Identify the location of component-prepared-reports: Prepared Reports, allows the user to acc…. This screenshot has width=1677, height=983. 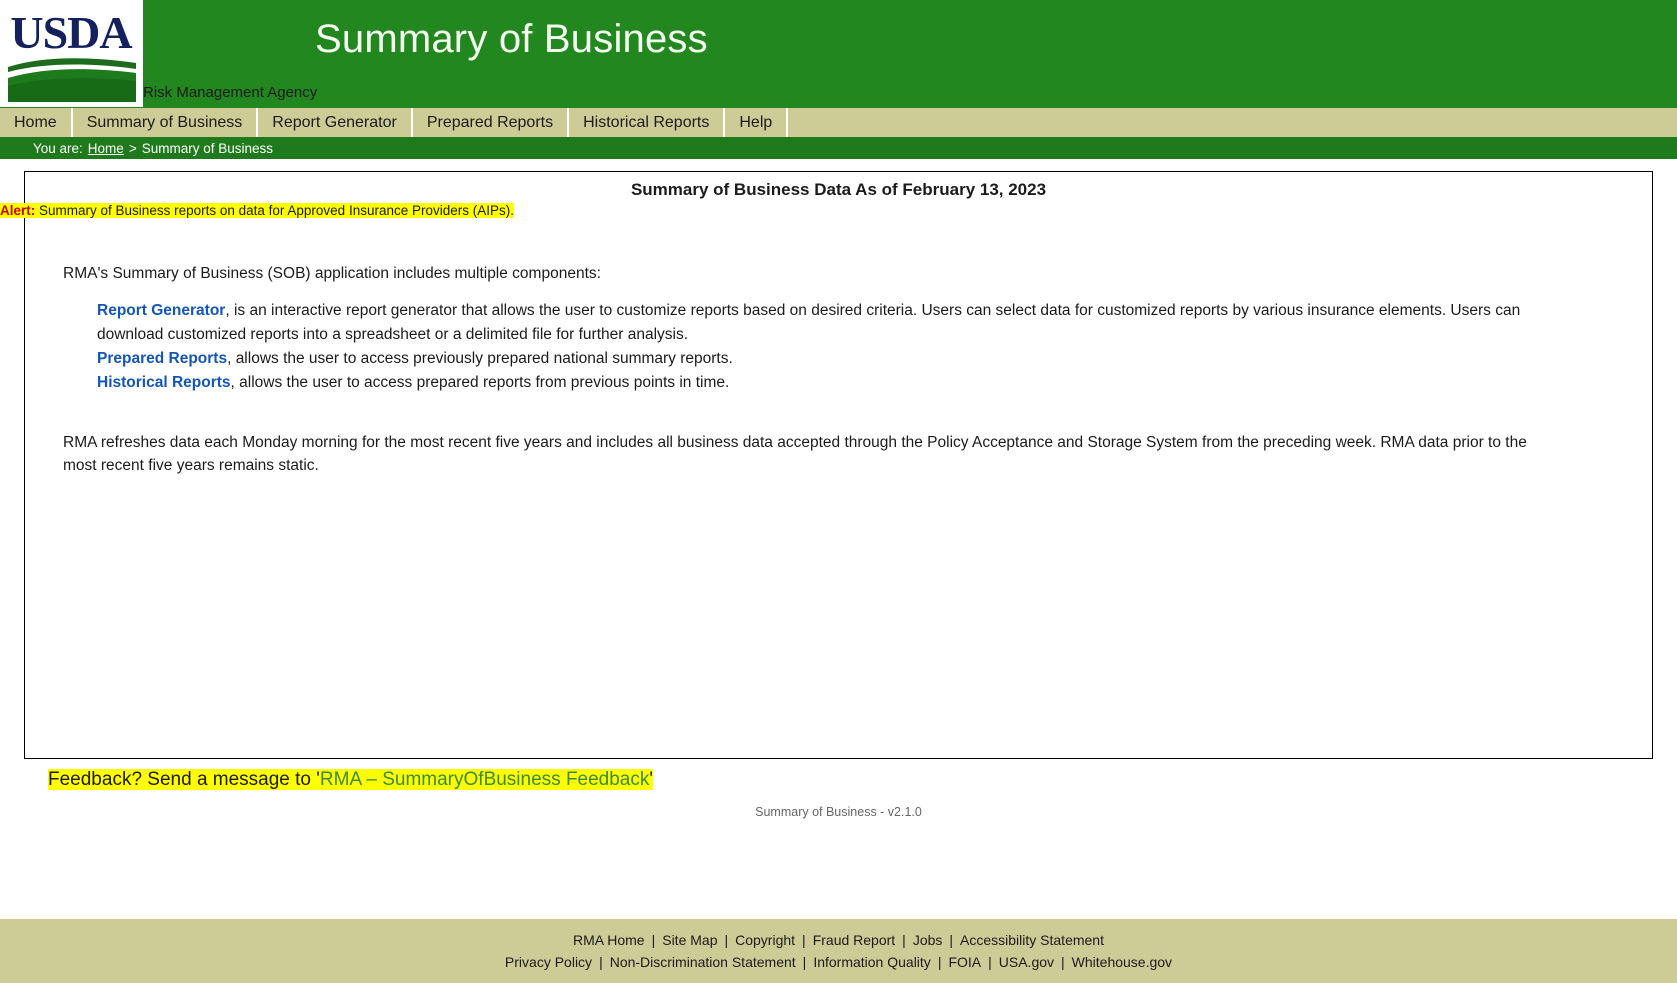
(824, 359).